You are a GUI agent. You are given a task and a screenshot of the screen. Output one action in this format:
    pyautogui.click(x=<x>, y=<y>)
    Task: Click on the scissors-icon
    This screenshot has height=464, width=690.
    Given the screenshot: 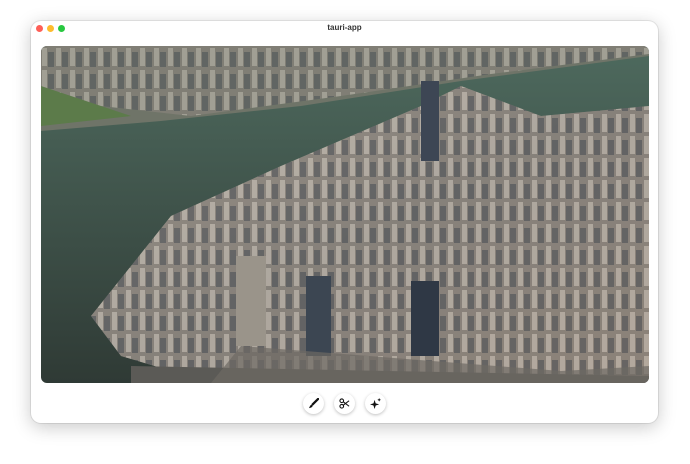 What is the action you would take?
    pyautogui.click(x=344, y=403)
    